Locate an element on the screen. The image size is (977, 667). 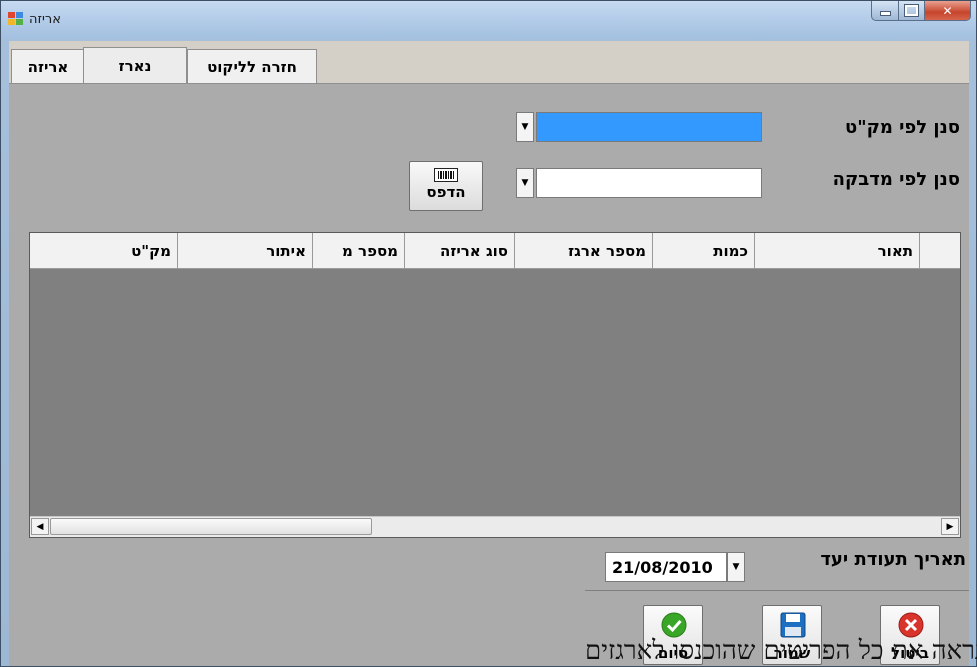
grid-col-description: תאור is located at coordinates (837, 250).